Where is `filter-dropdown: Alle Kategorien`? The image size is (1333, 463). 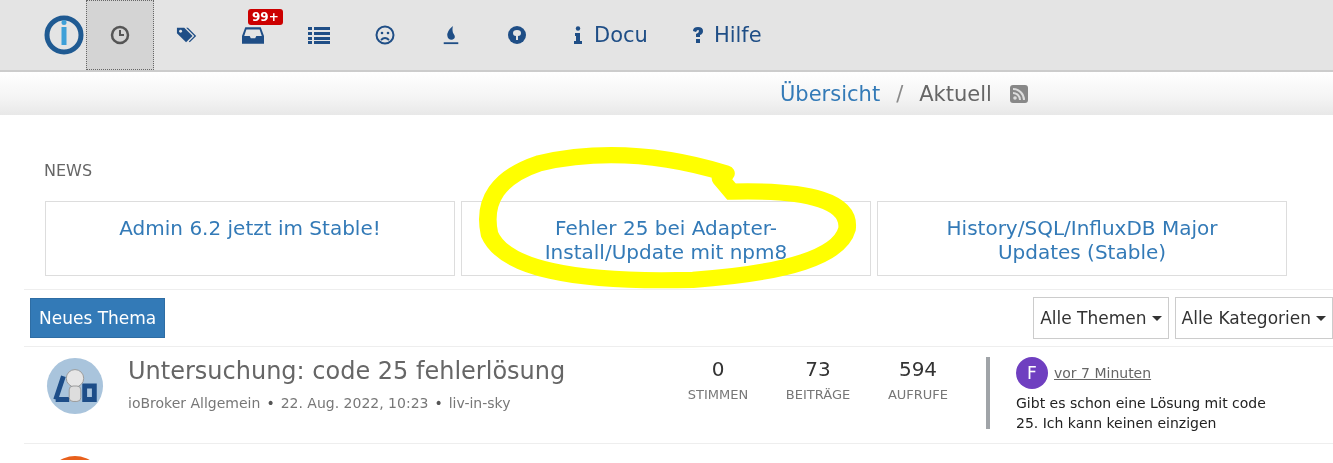
filter-dropdown: Alle Kategorien is located at coordinates (1253, 318).